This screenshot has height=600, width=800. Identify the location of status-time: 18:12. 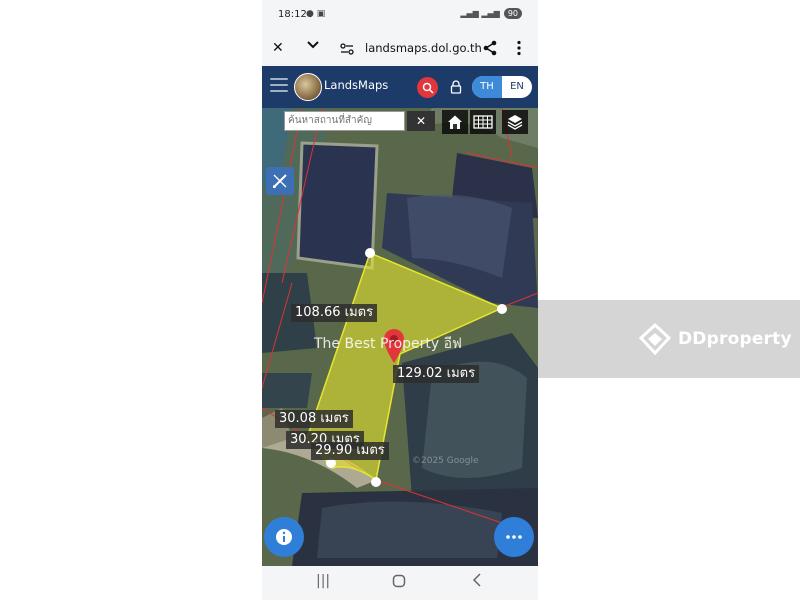
(292, 14).